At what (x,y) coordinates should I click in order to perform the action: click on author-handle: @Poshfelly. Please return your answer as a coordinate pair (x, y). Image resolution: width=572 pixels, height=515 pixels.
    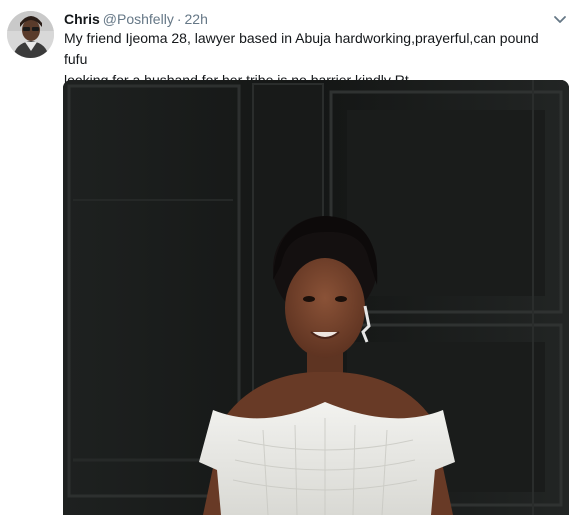
    Looking at the image, I should click on (138, 19).